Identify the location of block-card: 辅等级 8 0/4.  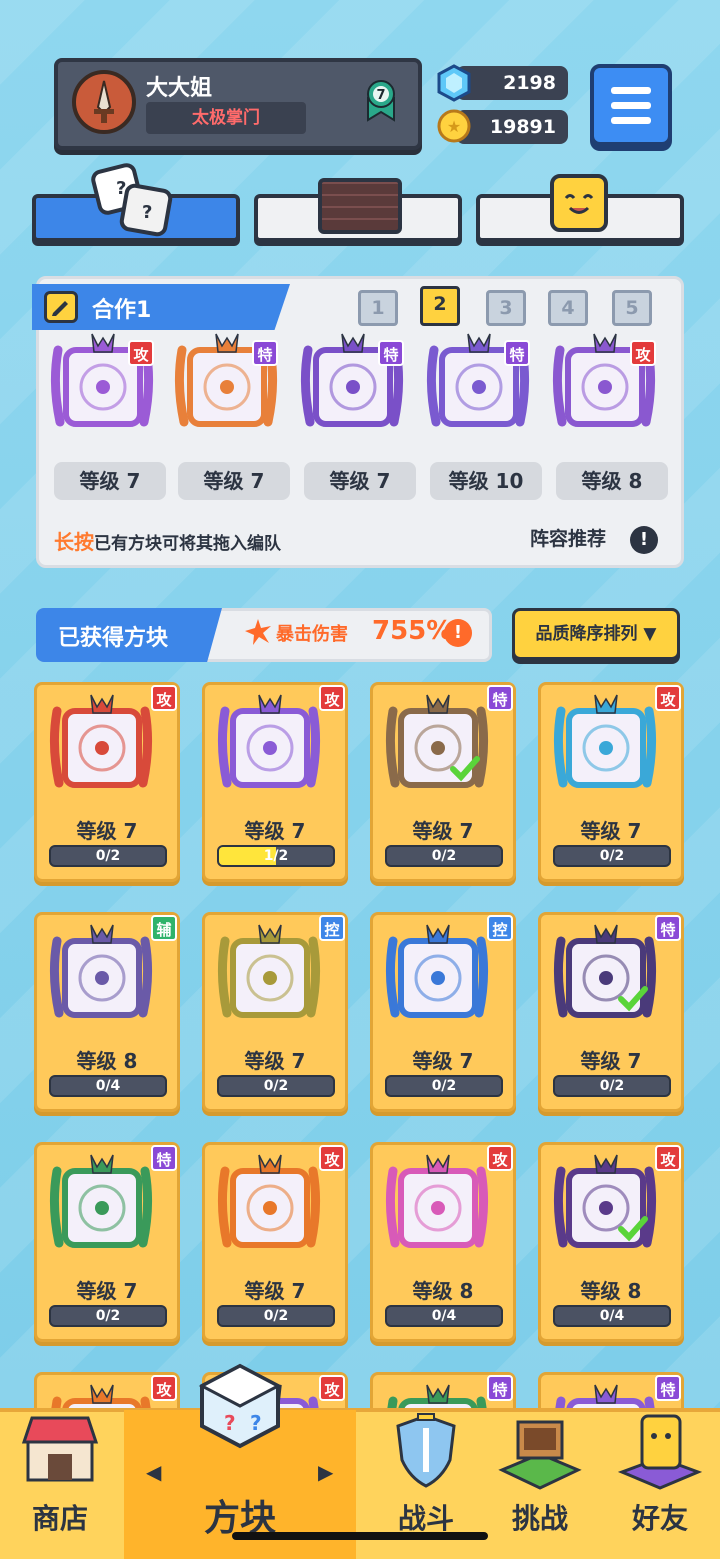
(107, 1012).